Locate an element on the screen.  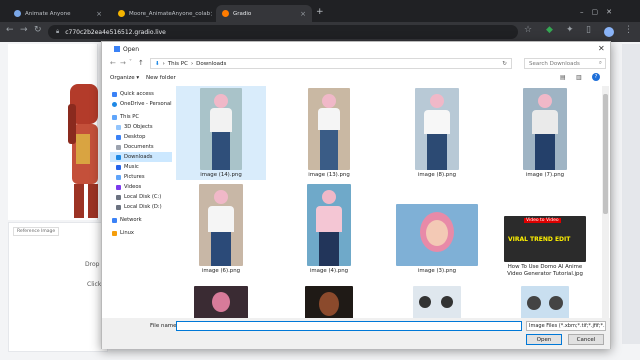
puzzle-icon: ✦ is located at coordinates (570, 30).